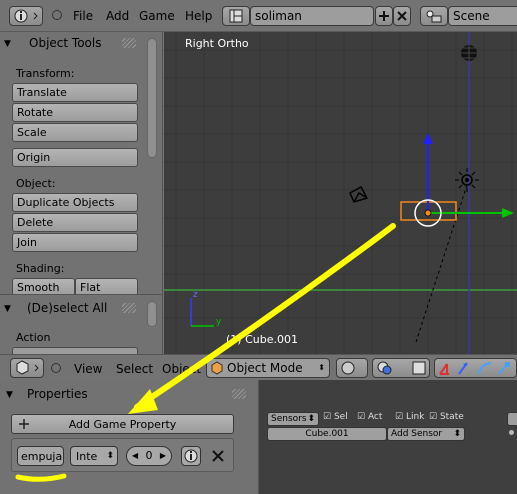 The height and width of the screenshot is (494, 517). What do you see at coordinates (467, 180) in the screenshot?
I see `lamp-icon` at bounding box center [467, 180].